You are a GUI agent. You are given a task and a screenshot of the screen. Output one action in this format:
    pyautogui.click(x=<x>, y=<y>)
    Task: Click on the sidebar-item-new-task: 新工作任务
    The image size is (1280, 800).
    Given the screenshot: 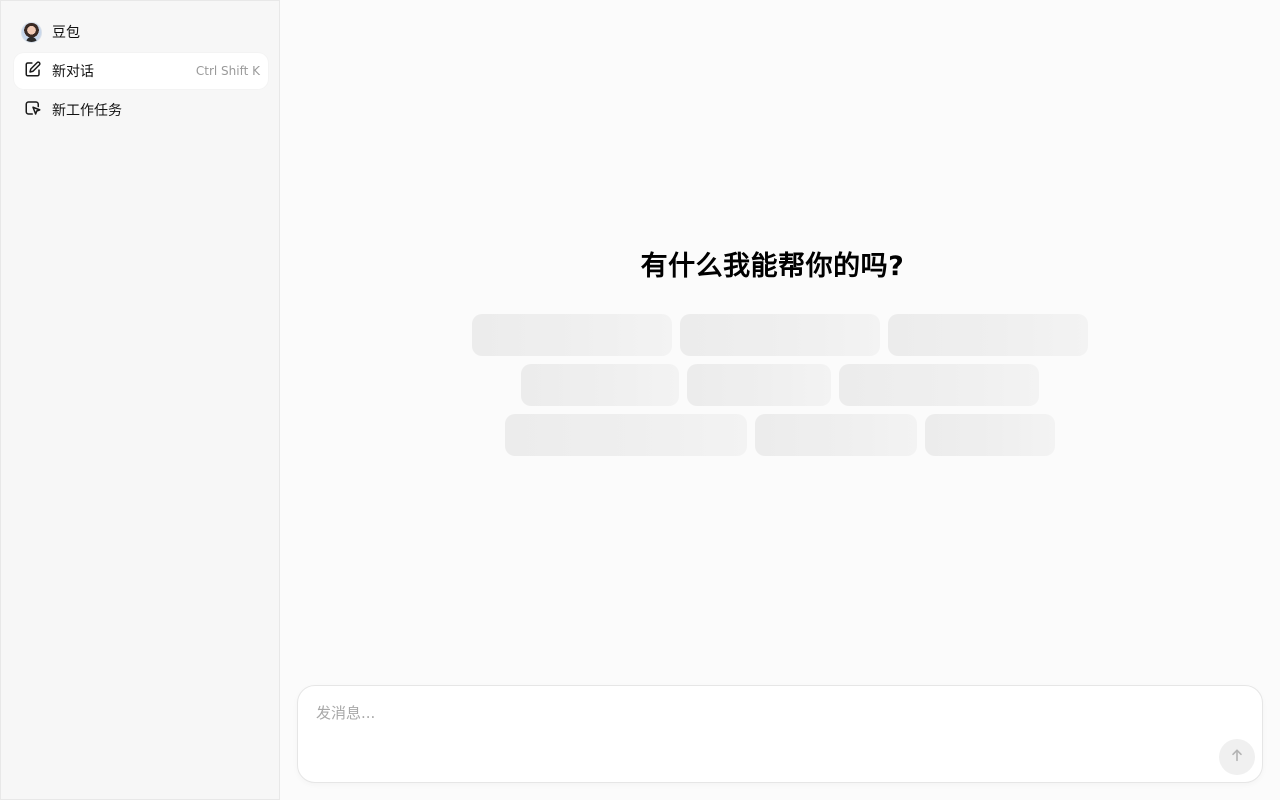 What is the action you would take?
    pyautogui.click(x=141, y=110)
    